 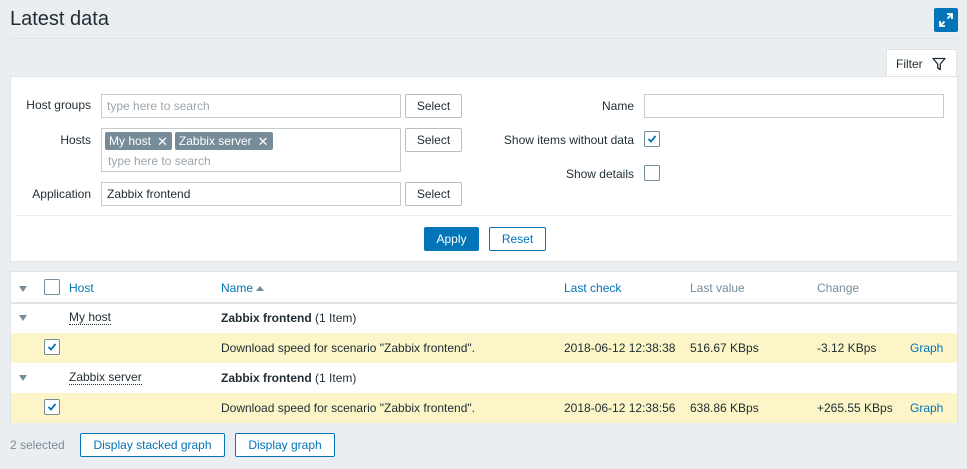 I want to click on hosts-label: Hosts, so click(x=75, y=140).